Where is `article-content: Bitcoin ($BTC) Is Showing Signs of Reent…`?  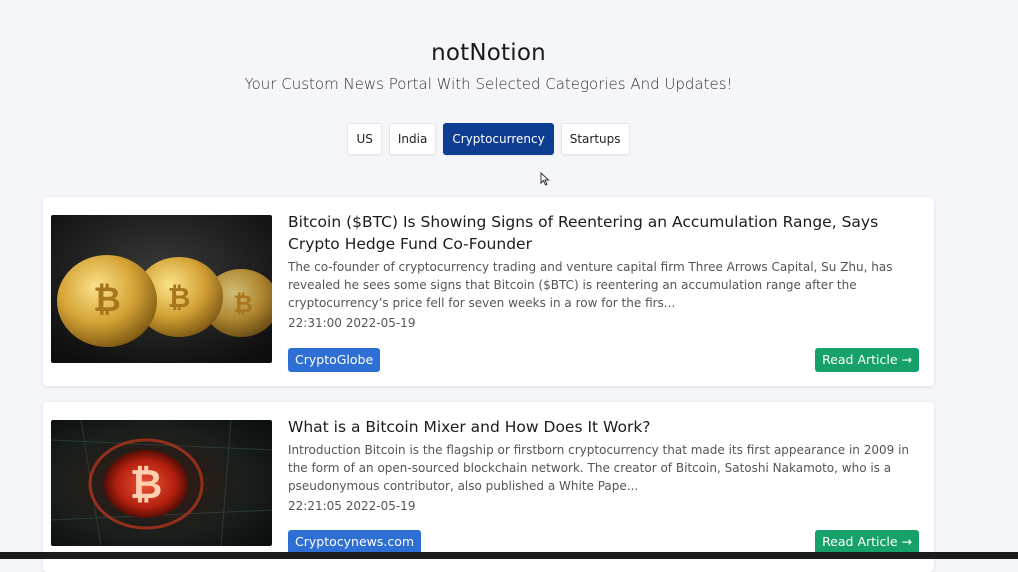
article-content: Bitcoin ($BTC) Is Showing Signs of Reent… is located at coordinates (603, 270).